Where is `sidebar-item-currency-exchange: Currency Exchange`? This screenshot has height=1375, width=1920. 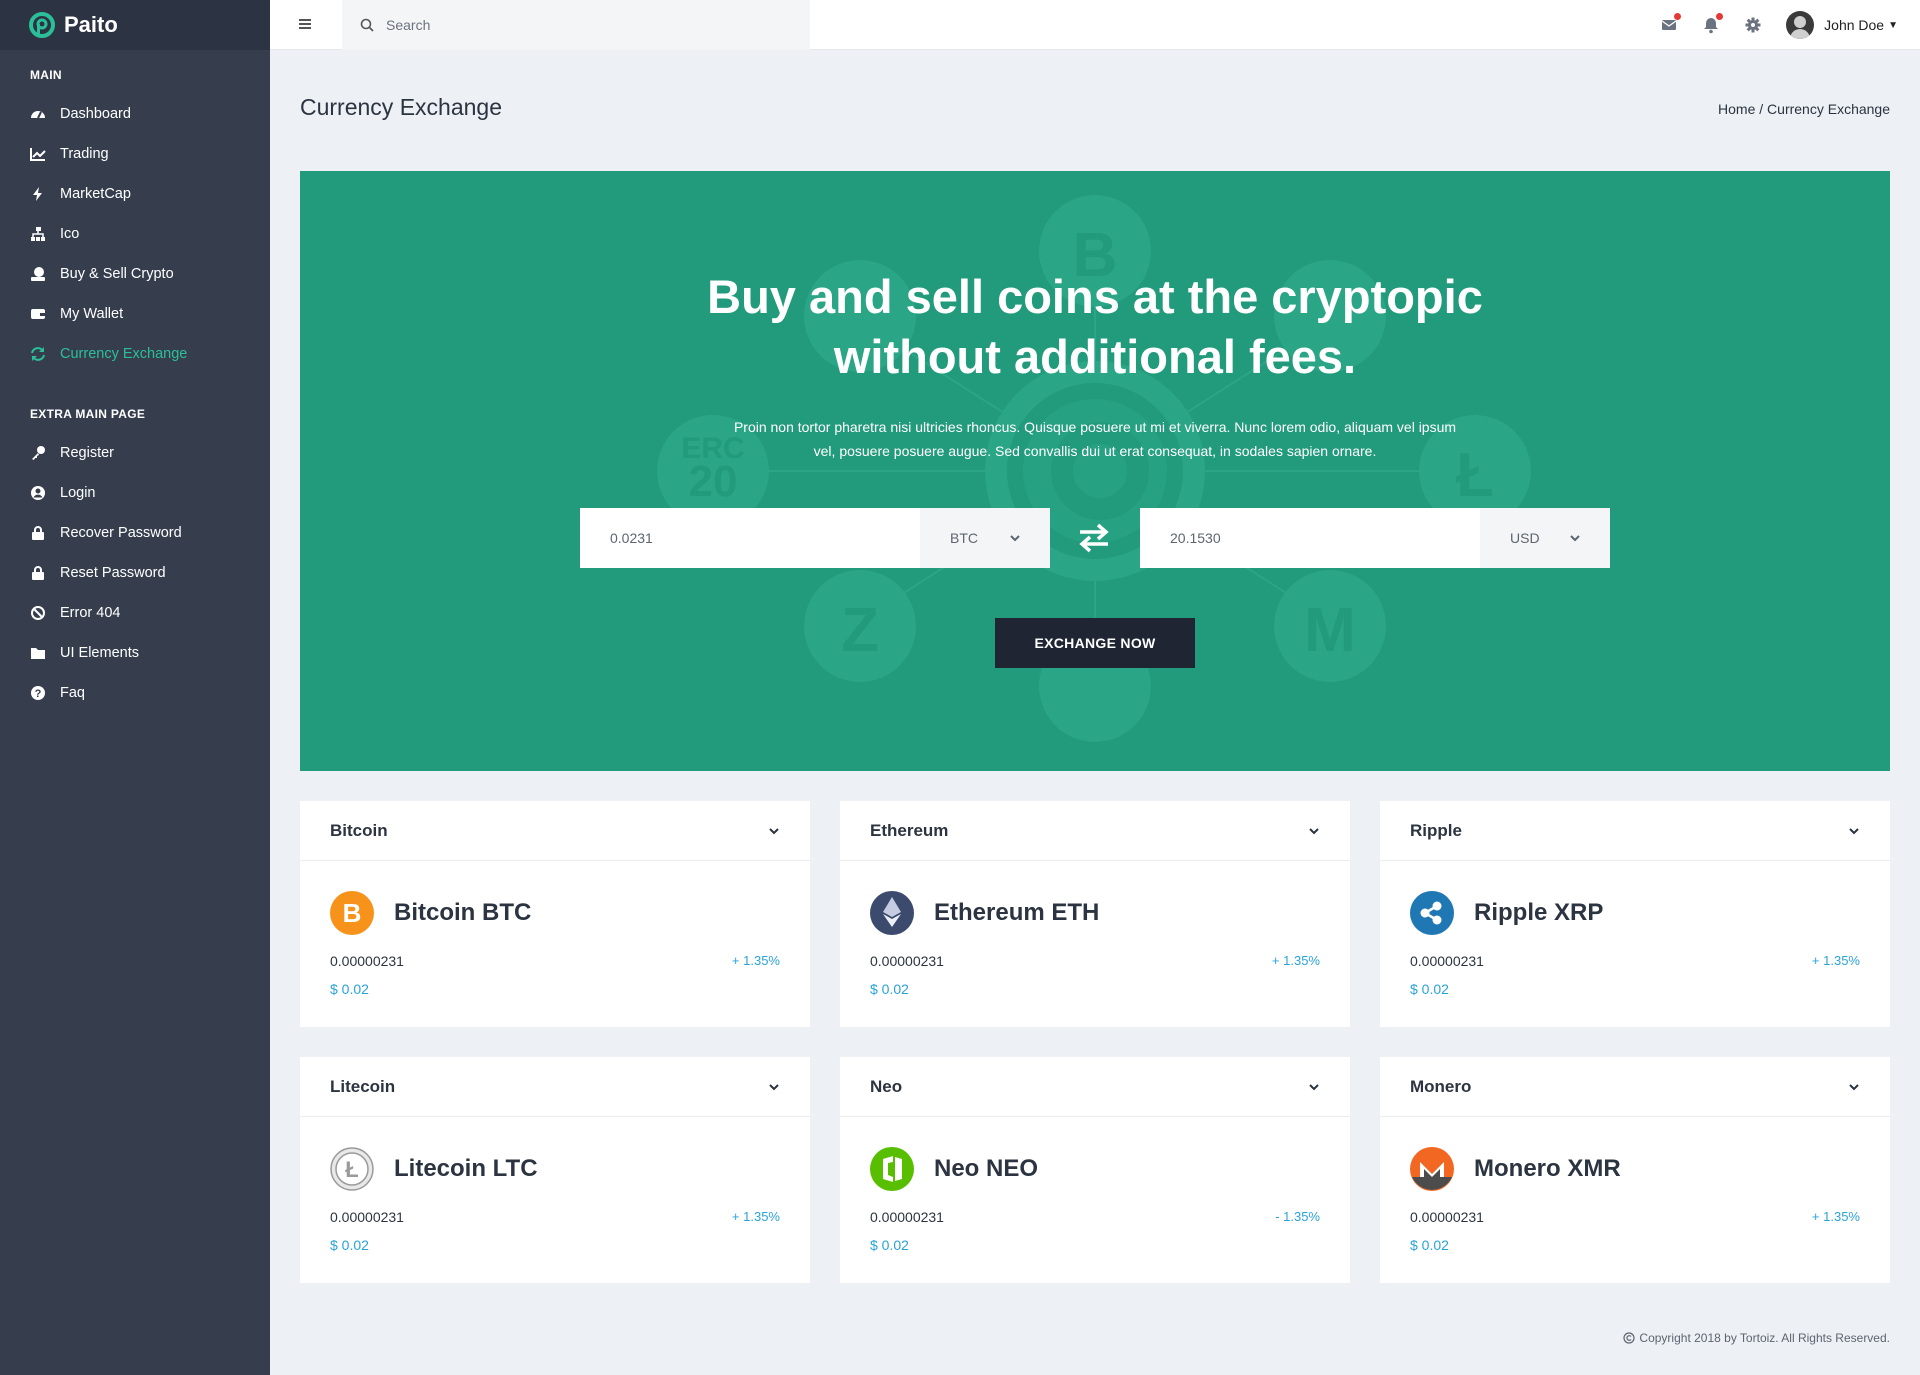 sidebar-item-currency-exchange: Currency Exchange is located at coordinates (135, 354).